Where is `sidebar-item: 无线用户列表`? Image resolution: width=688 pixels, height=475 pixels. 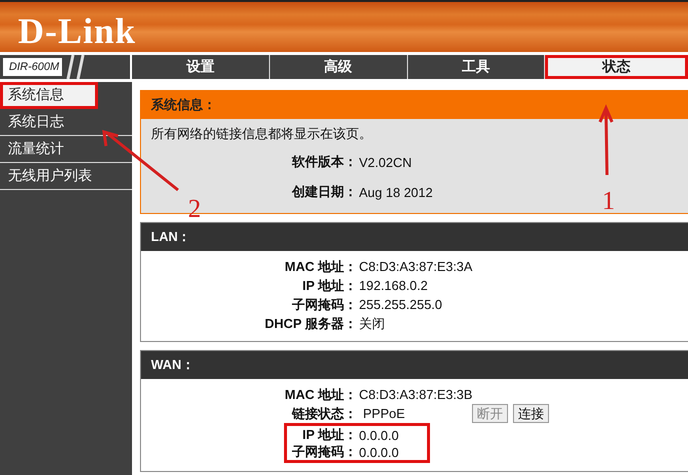
sidebar-item: 无线用户列表 is located at coordinates (66, 176).